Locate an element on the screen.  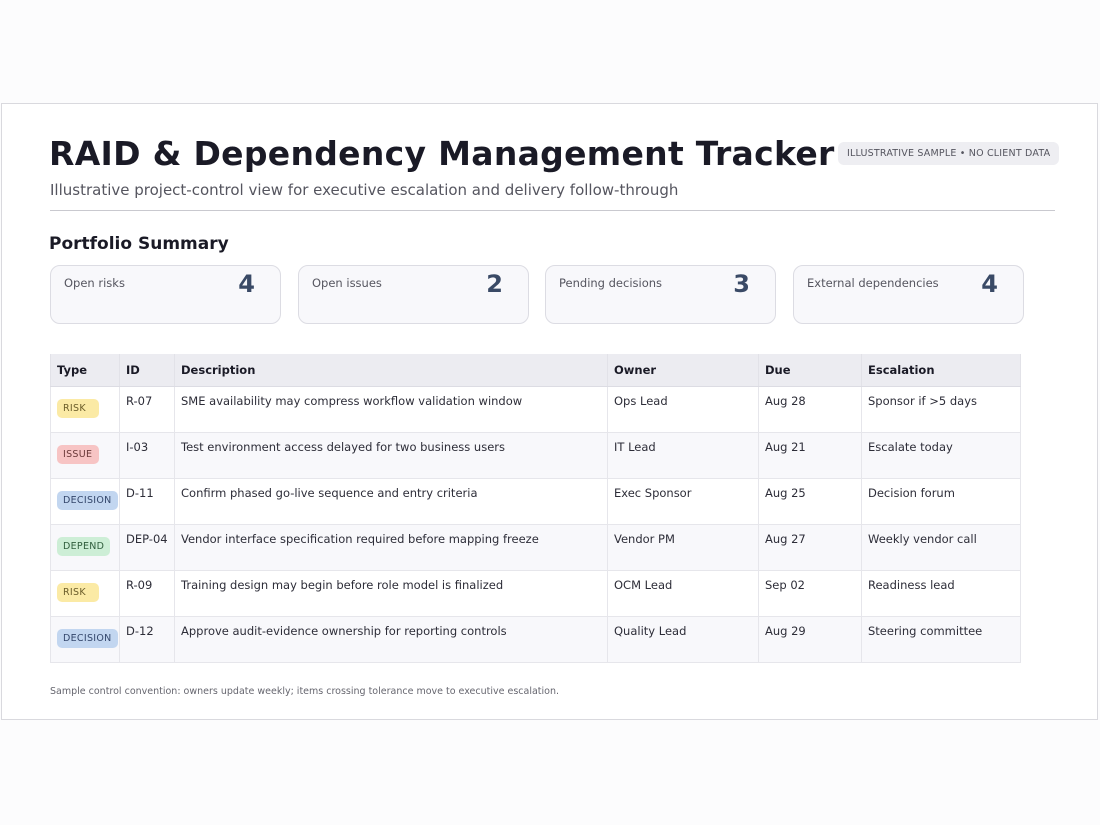
due-cell: Aug 25 is located at coordinates (810, 501).